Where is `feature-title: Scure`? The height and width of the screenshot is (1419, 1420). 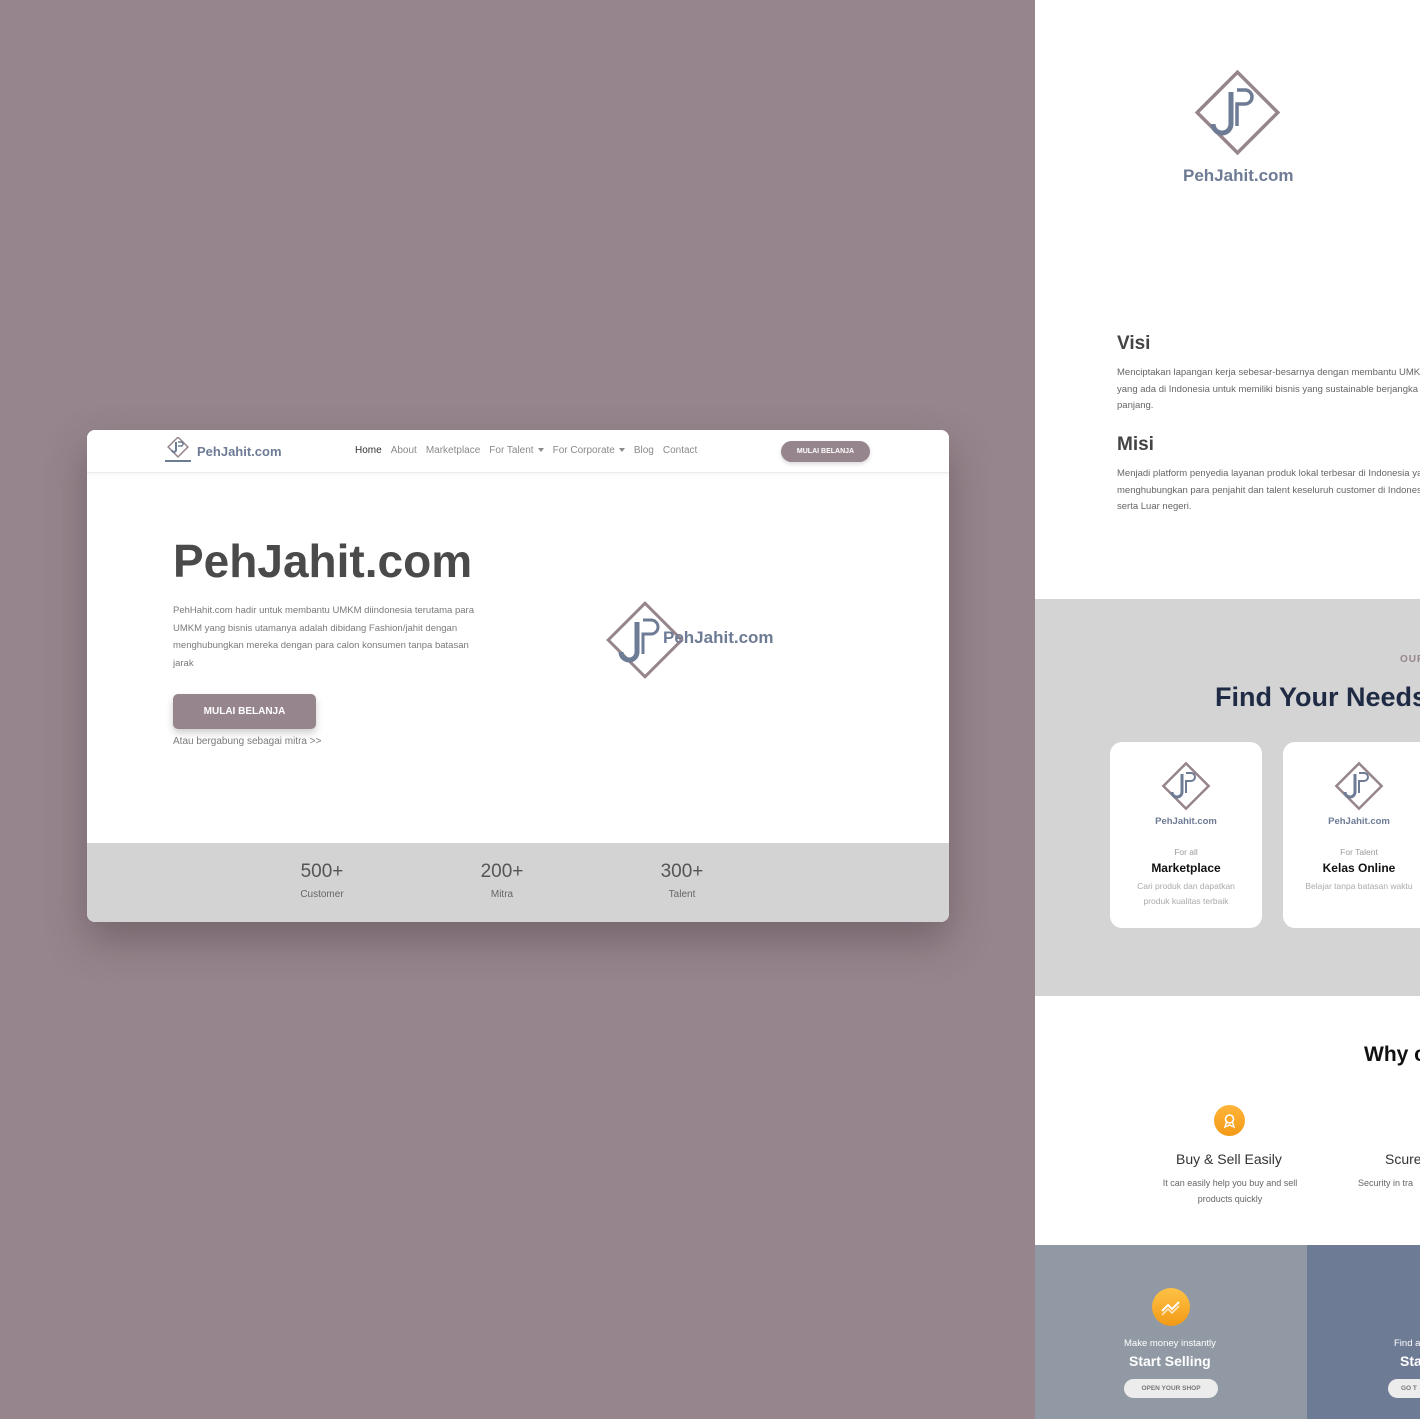 feature-title: Scure is located at coordinates (1402, 1159).